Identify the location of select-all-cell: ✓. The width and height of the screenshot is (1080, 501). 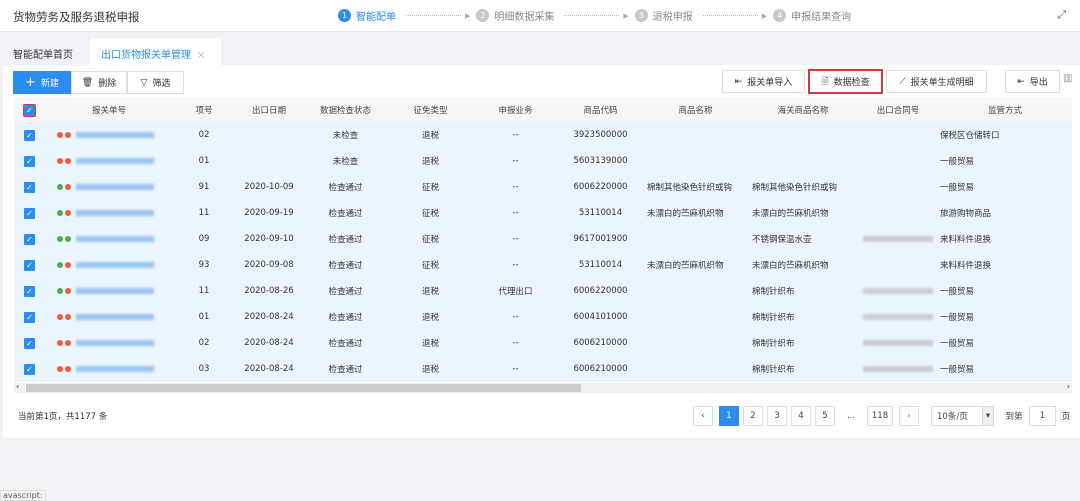
(29, 110).